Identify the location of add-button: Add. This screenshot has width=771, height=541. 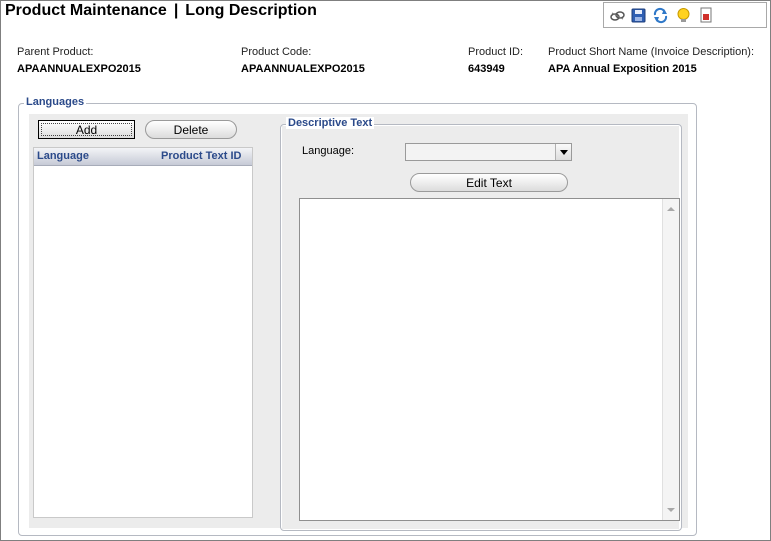
(86, 129).